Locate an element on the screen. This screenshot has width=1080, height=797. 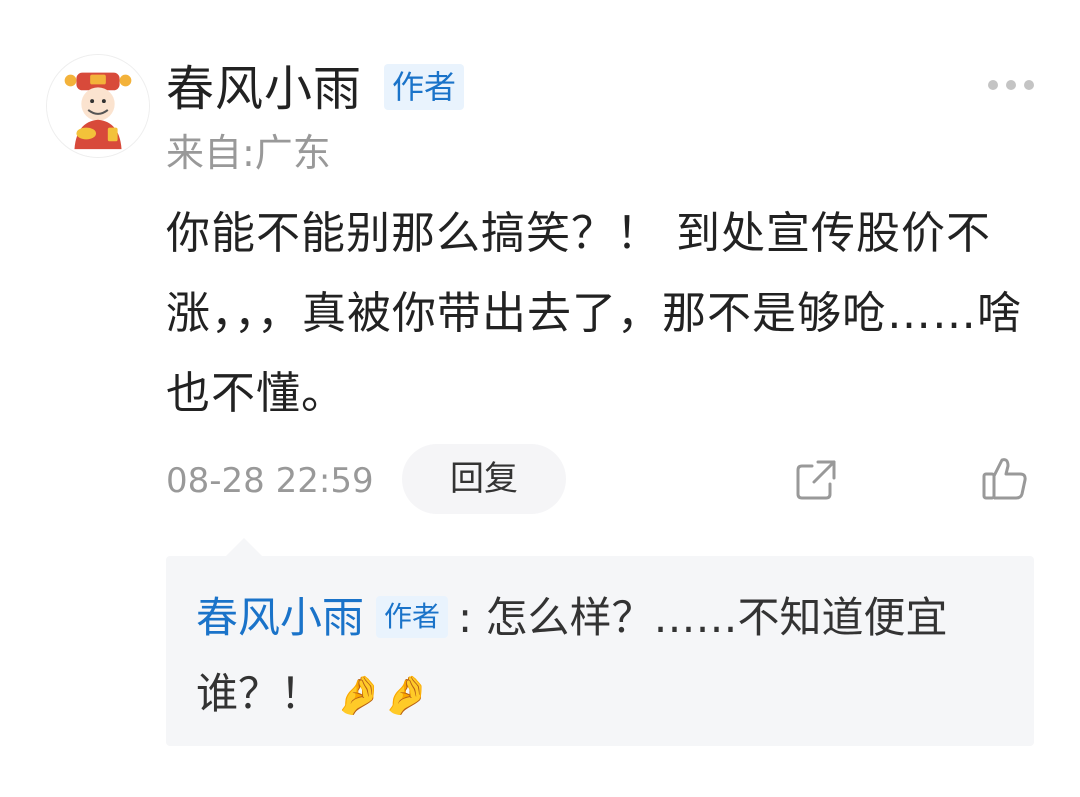
god-of-wealth-avatar-icon is located at coordinates (98, 106).